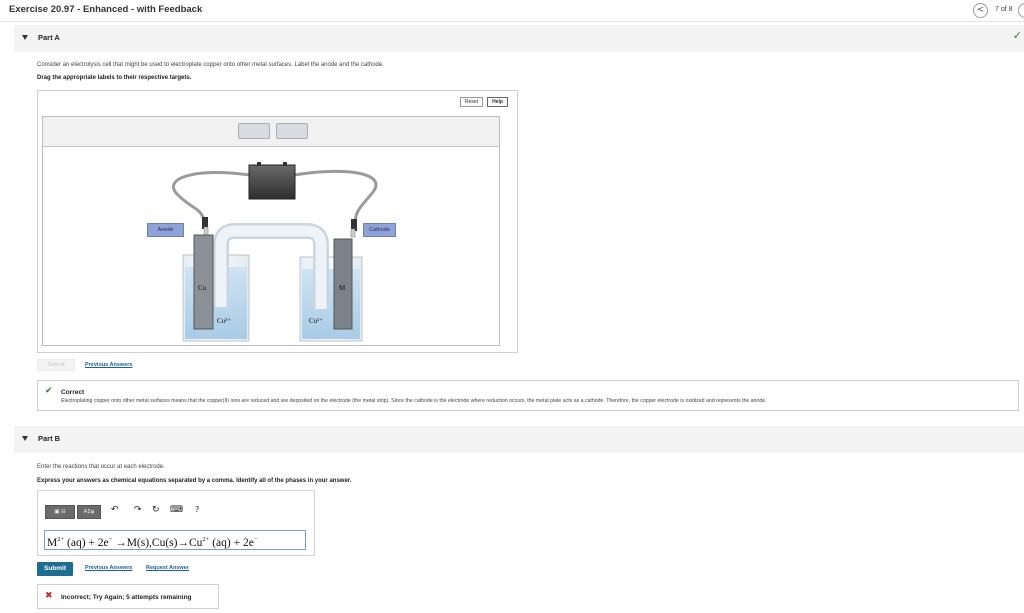 Image resolution: width=1024 pixels, height=613 pixels. Describe the element at coordinates (1021, 10) in the screenshot. I see `chevron-right-icon` at that location.